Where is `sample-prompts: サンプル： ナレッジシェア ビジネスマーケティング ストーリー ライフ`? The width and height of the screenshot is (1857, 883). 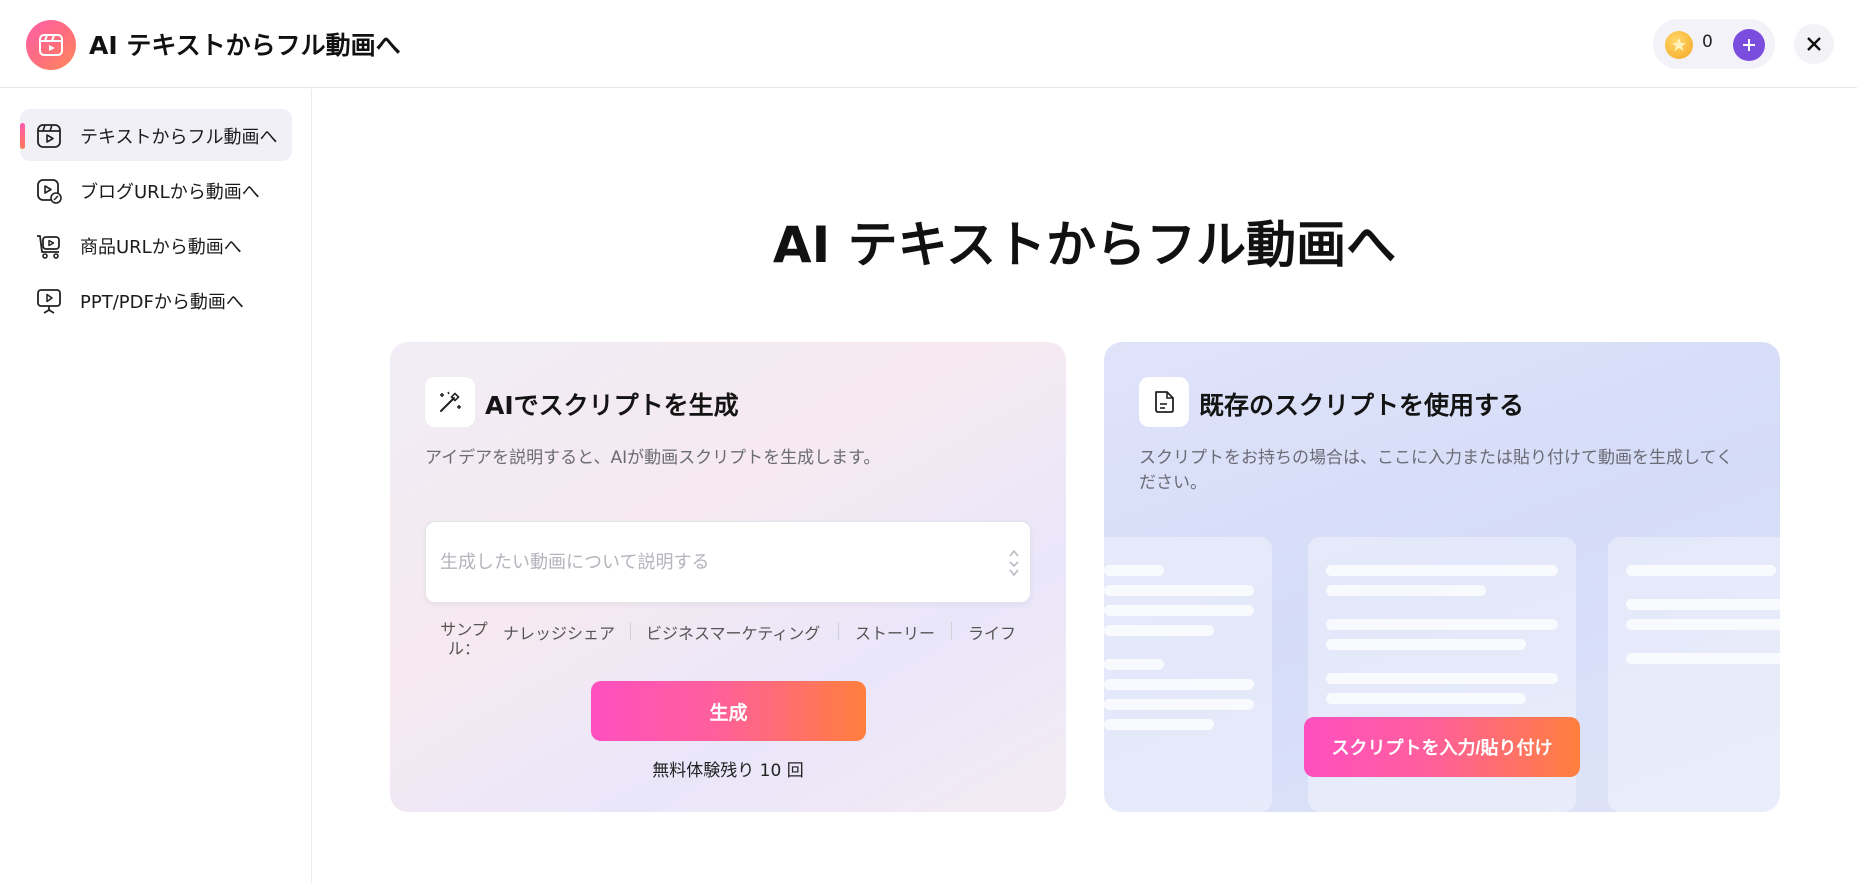 sample-prompts: サンプル： ナレッジシェア ビジネスマーケティング ストーリー ライフ is located at coordinates (738, 640).